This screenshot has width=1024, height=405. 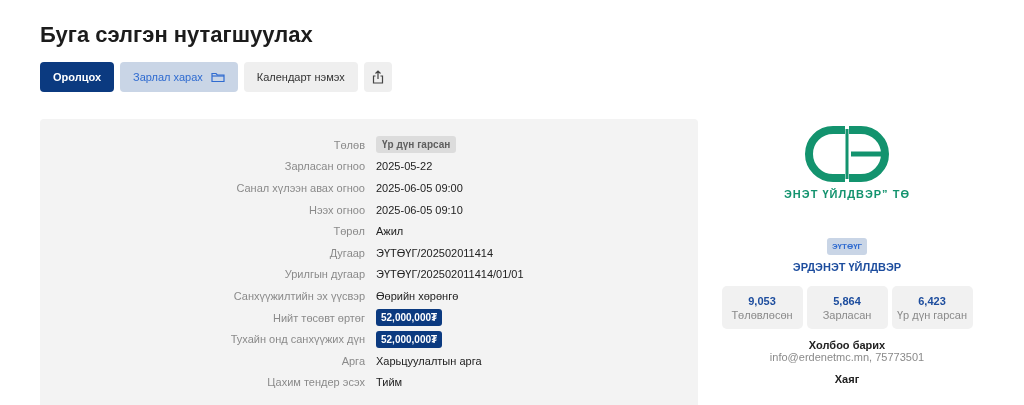 What do you see at coordinates (418, 295) in the screenshot?
I see `detail-value: Өөрийн хөрөнгө` at bounding box center [418, 295].